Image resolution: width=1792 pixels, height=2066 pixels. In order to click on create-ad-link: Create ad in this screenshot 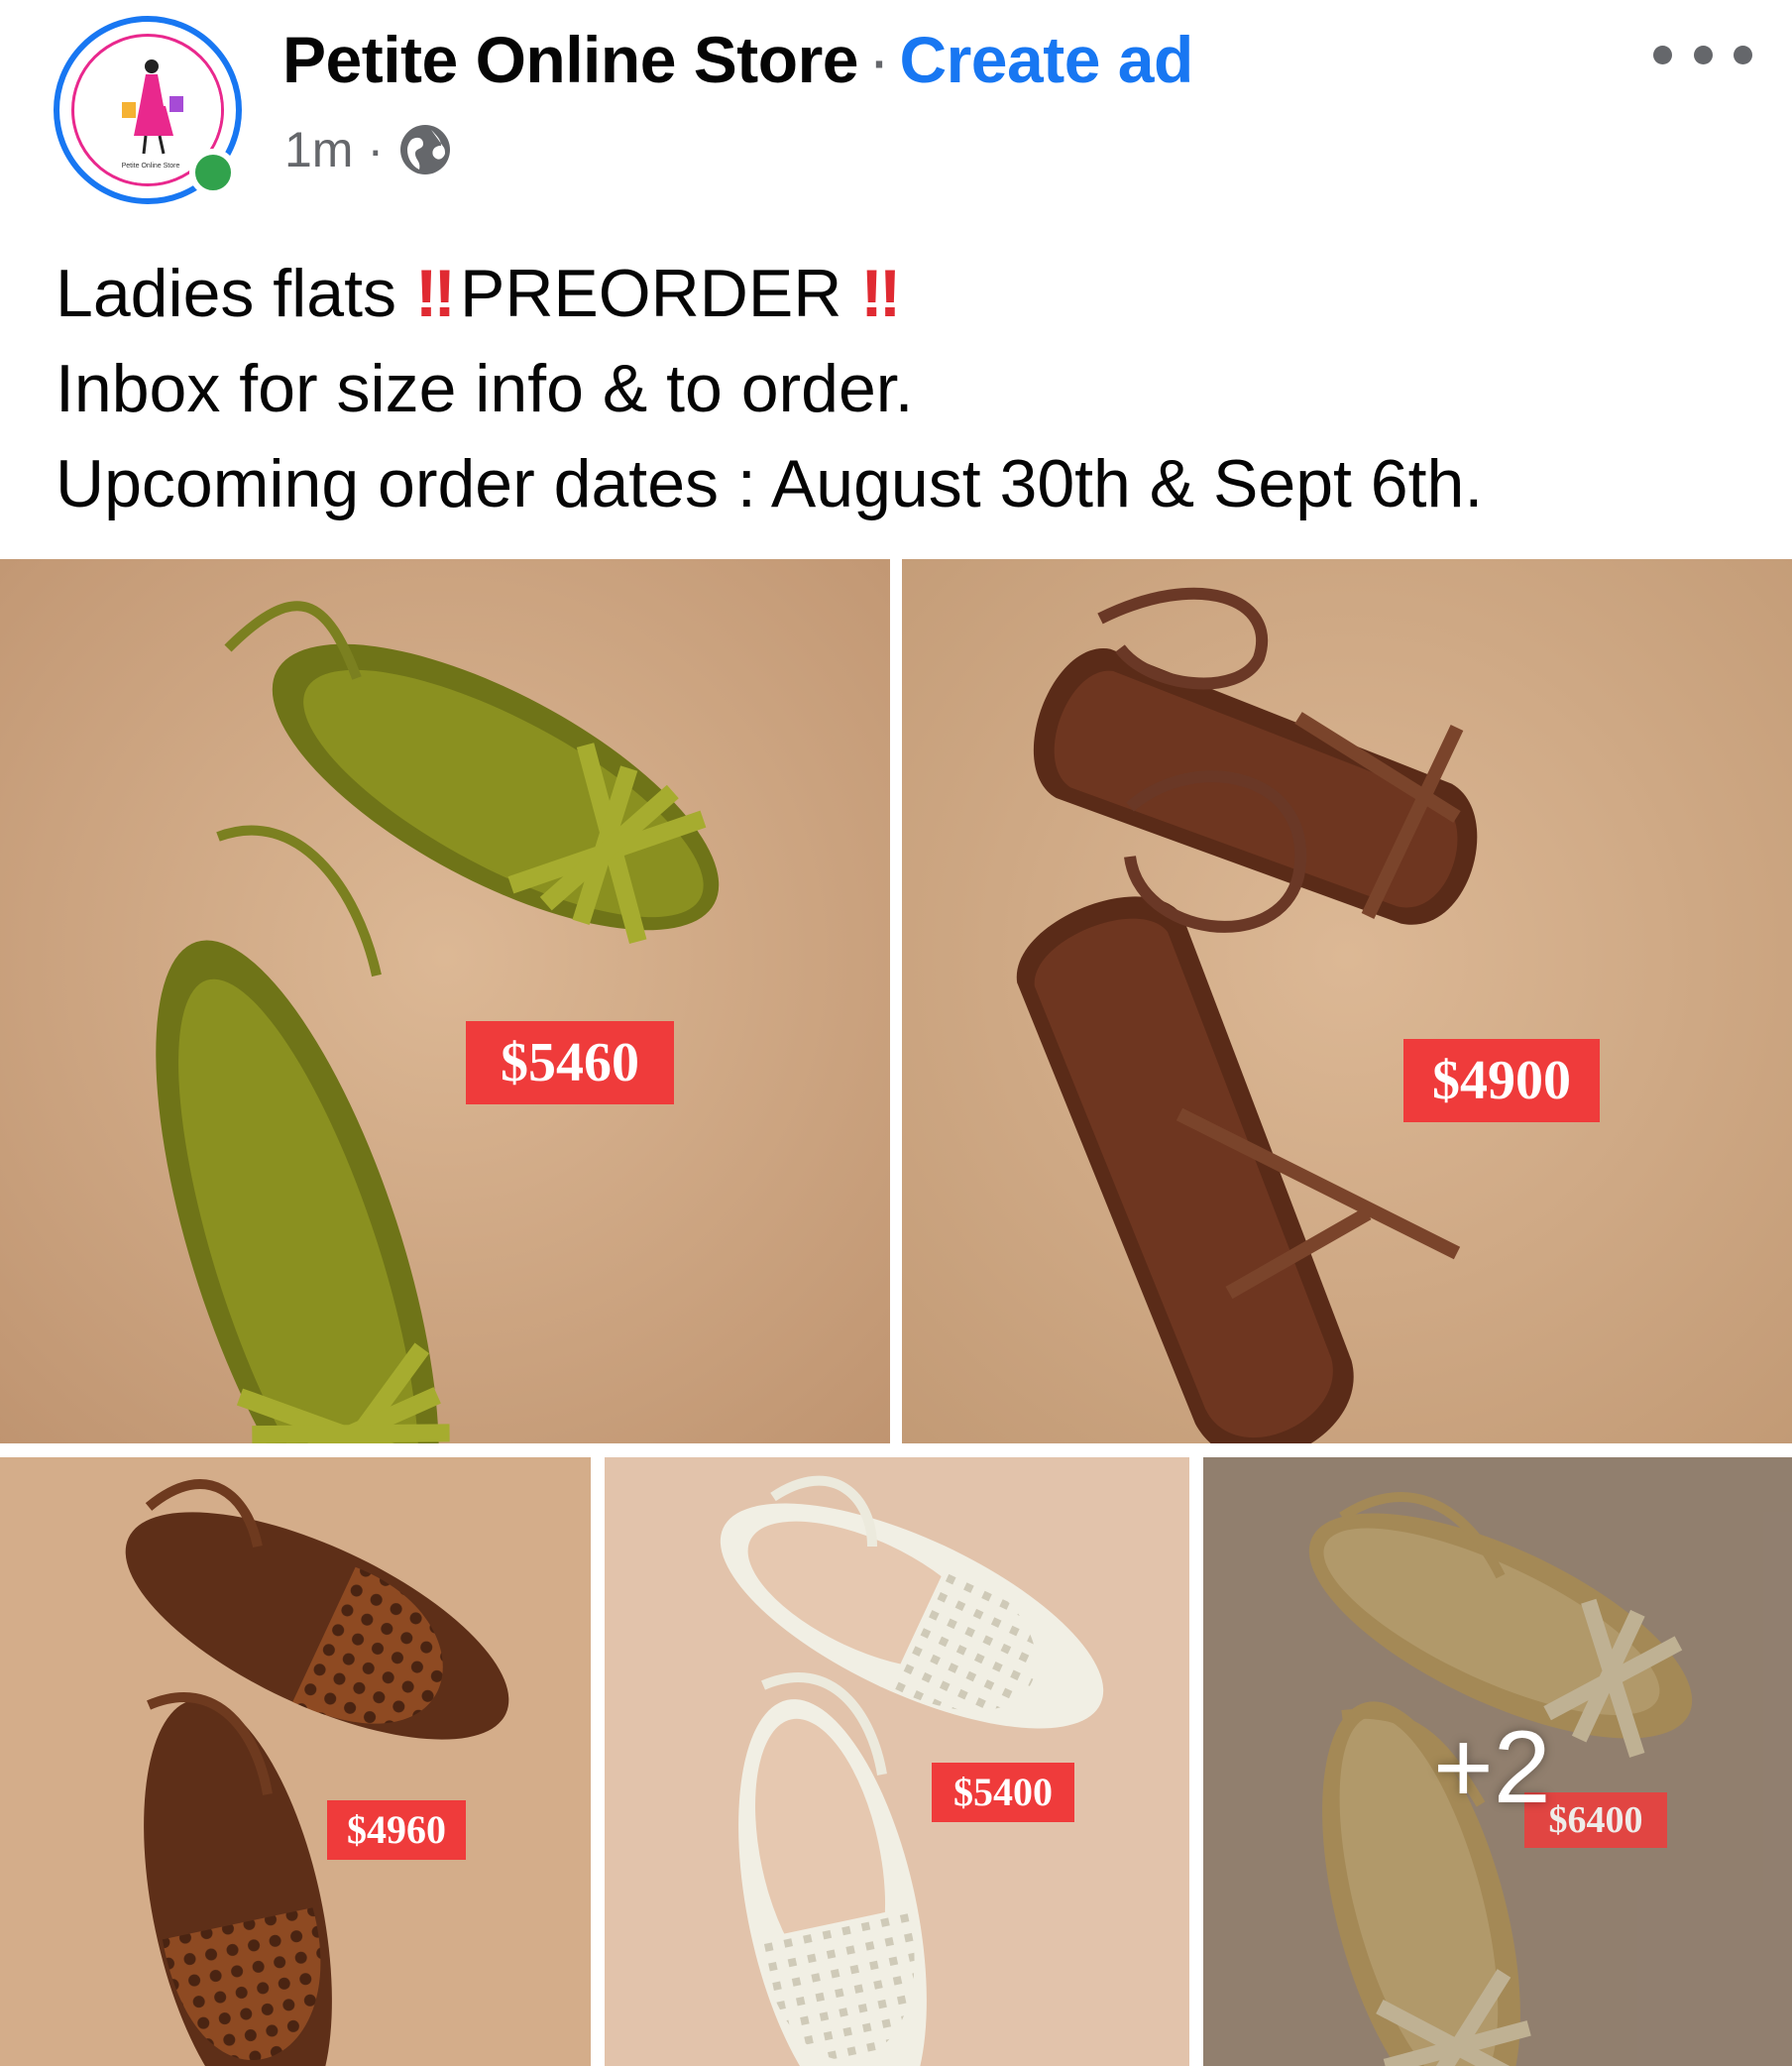, I will do `click(1046, 59)`.